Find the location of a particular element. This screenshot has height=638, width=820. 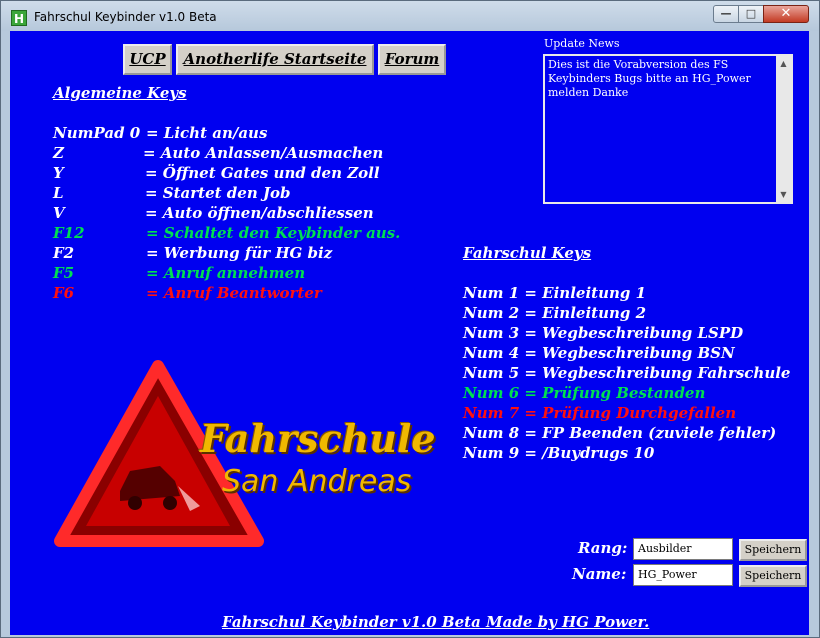

key-action: = Anruf annehmen is located at coordinates (226, 273).